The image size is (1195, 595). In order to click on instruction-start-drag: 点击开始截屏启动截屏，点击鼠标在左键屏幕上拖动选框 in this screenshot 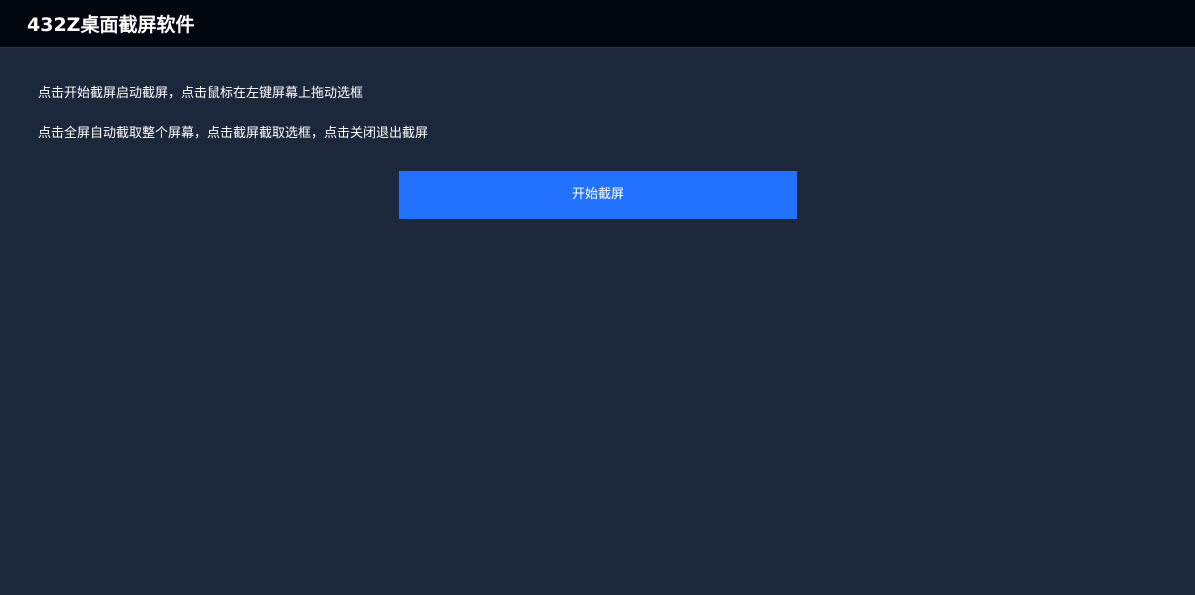, I will do `click(201, 93)`.